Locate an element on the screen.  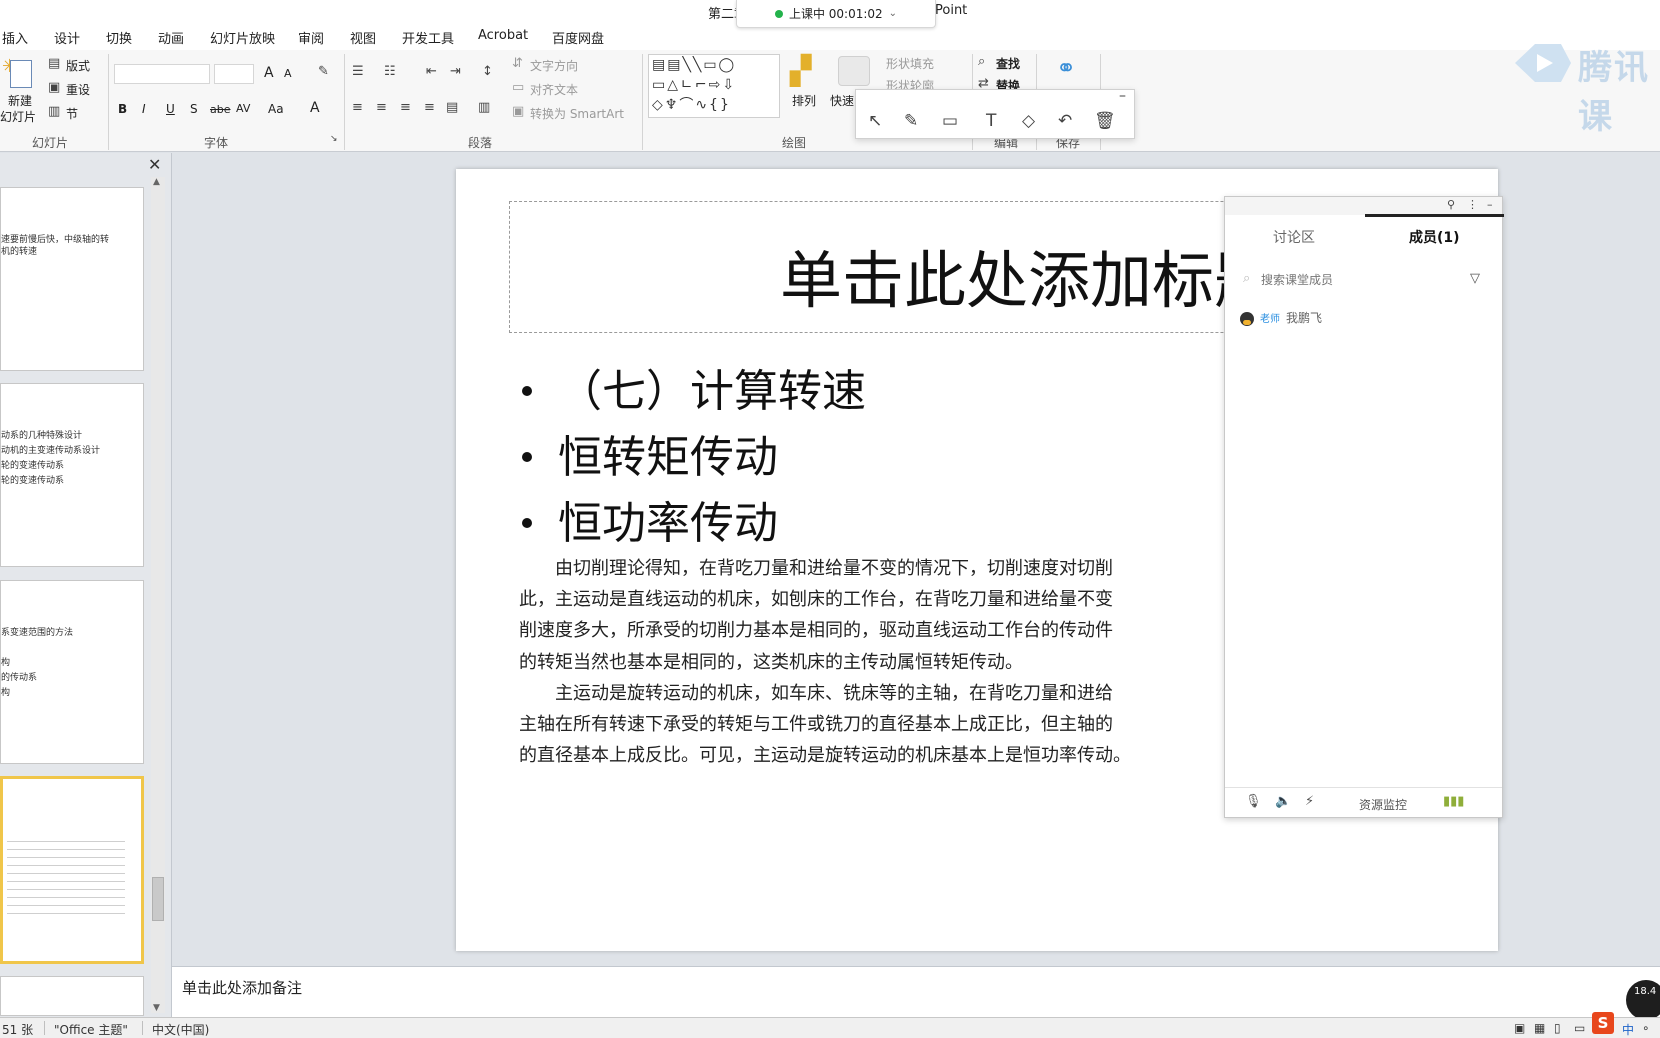
bar-chart-icon: ▮▮▮ is located at coordinates (1453, 801).